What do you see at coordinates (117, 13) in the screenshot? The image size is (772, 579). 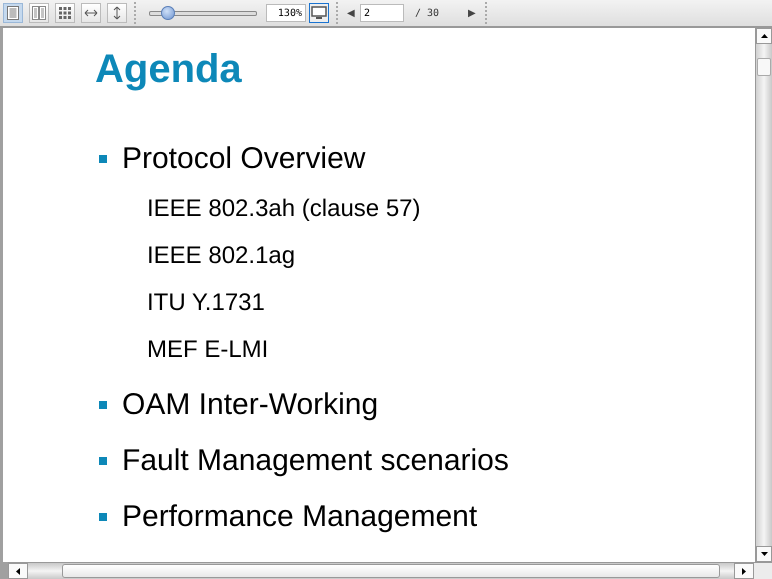 I see `fit-height-button` at bounding box center [117, 13].